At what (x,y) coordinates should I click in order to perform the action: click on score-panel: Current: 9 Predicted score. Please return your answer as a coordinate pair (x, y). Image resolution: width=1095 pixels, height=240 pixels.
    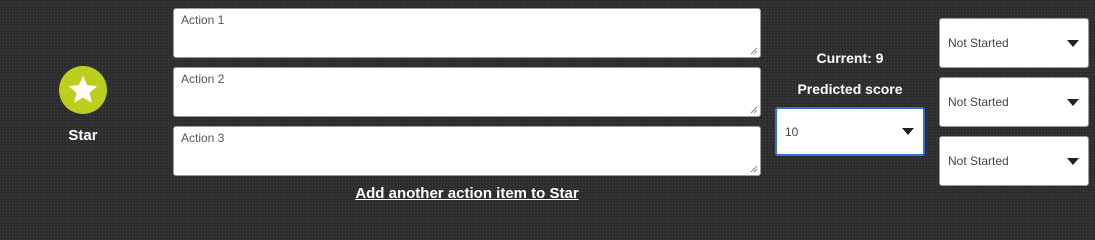
    Looking at the image, I should click on (850, 73).